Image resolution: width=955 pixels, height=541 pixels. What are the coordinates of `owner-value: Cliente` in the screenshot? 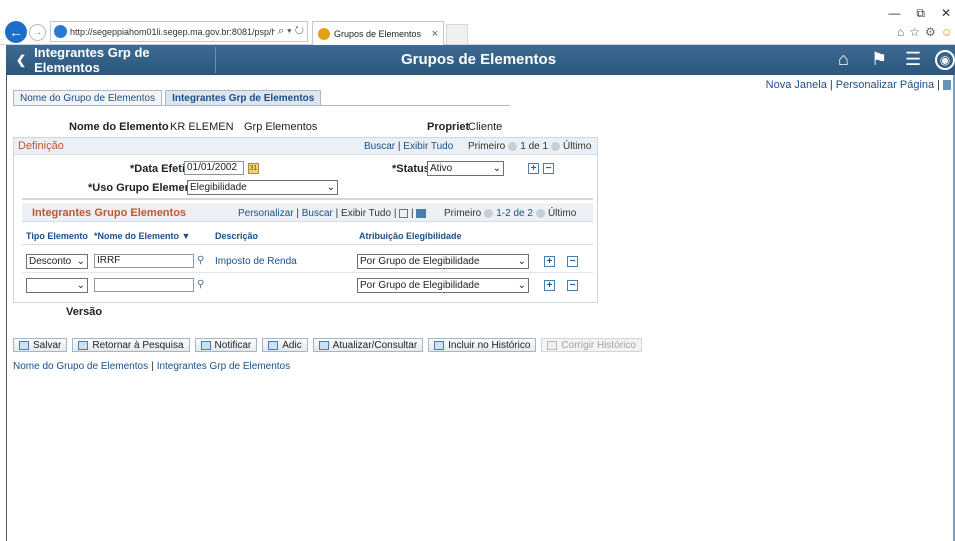 It's located at (485, 127).